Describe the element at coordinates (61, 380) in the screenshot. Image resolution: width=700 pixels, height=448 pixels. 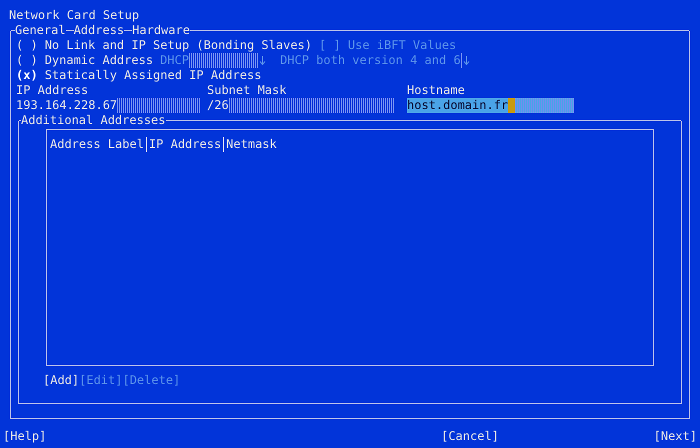
I see `action-button: [Add]` at that location.